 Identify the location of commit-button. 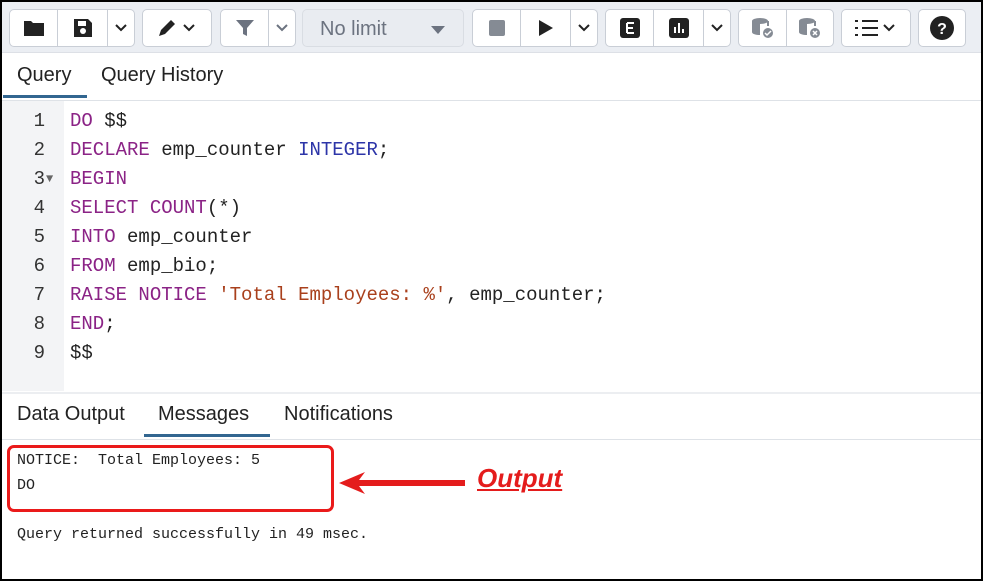
(763, 28).